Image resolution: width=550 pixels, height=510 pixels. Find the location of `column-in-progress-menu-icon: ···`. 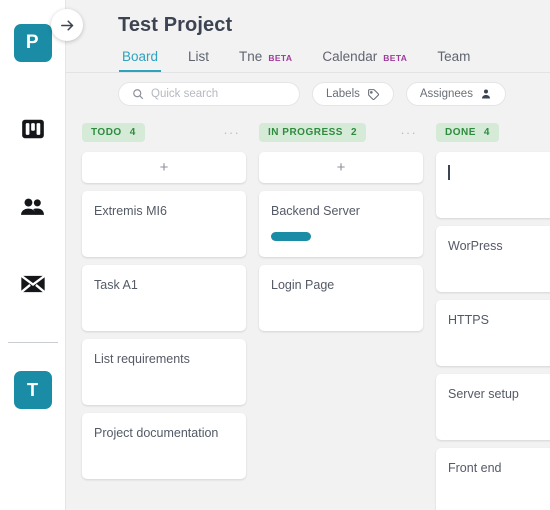

column-in-progress-menu-icon: ··· is located at coordinates (411, 132).